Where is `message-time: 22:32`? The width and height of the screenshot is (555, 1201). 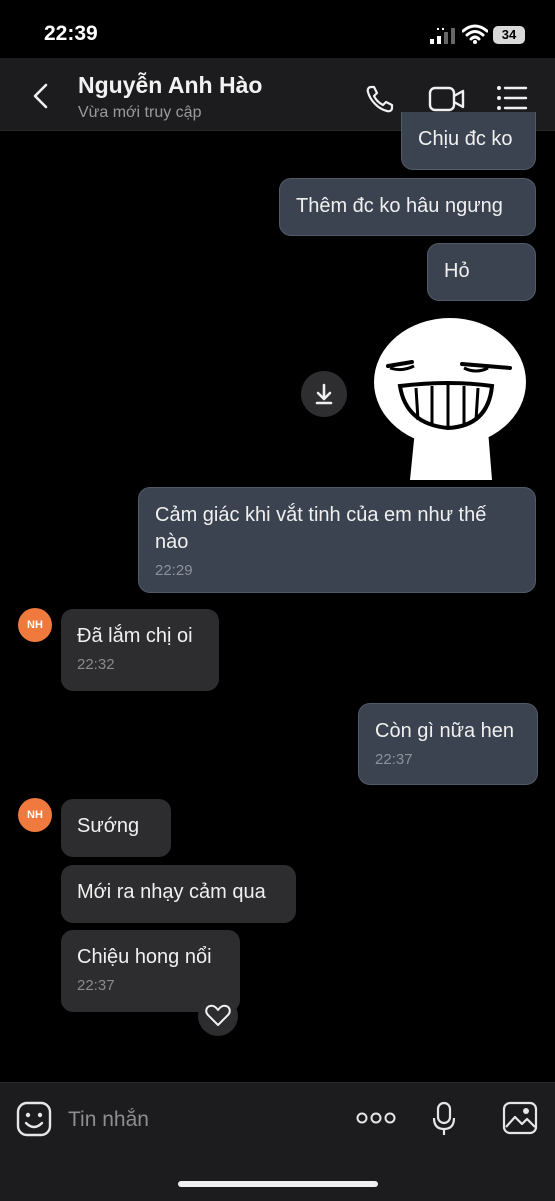
message-time: 22:32 is located at coordinates (96, 664).